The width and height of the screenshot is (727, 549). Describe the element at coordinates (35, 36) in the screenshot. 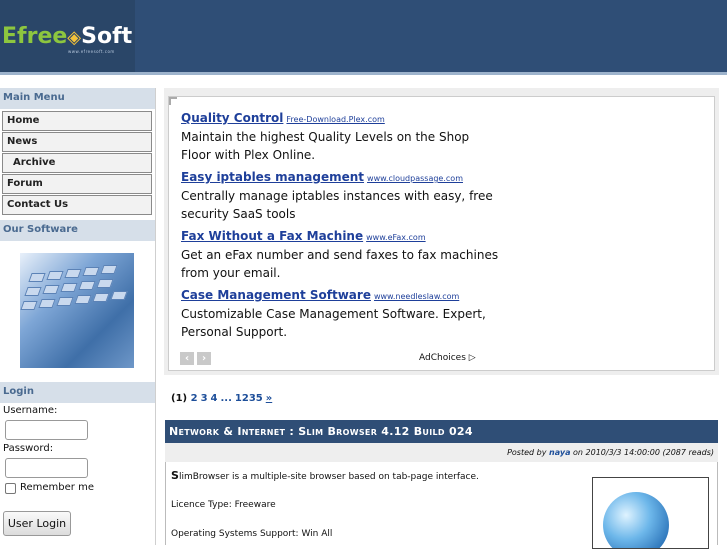

I see `logo-efree: Efree` at that location.